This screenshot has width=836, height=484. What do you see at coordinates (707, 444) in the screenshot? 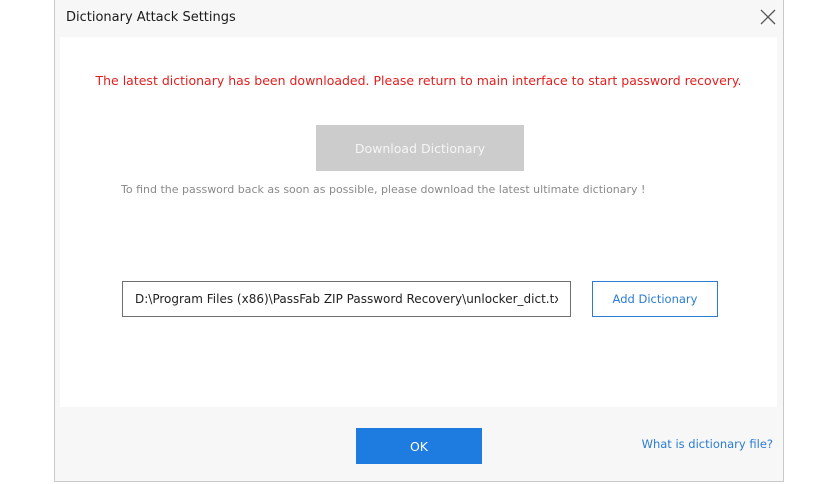
I see `what-is-dictionary-file-link: What is dictionary file?` at bounding box center [707, 444].